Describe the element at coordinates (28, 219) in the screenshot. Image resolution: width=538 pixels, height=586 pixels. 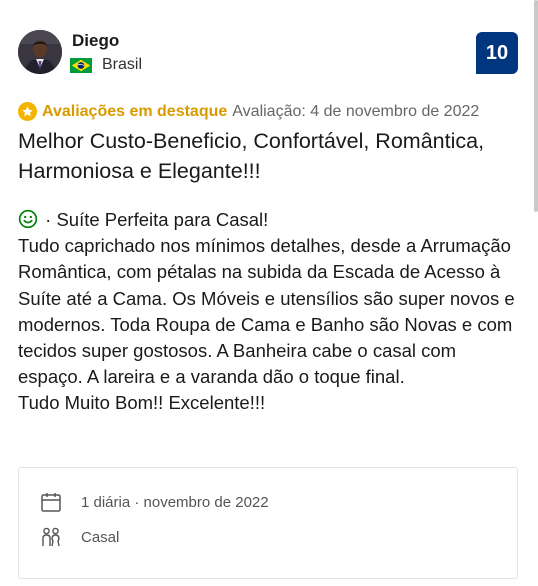
I see `smile-icon` at that location.